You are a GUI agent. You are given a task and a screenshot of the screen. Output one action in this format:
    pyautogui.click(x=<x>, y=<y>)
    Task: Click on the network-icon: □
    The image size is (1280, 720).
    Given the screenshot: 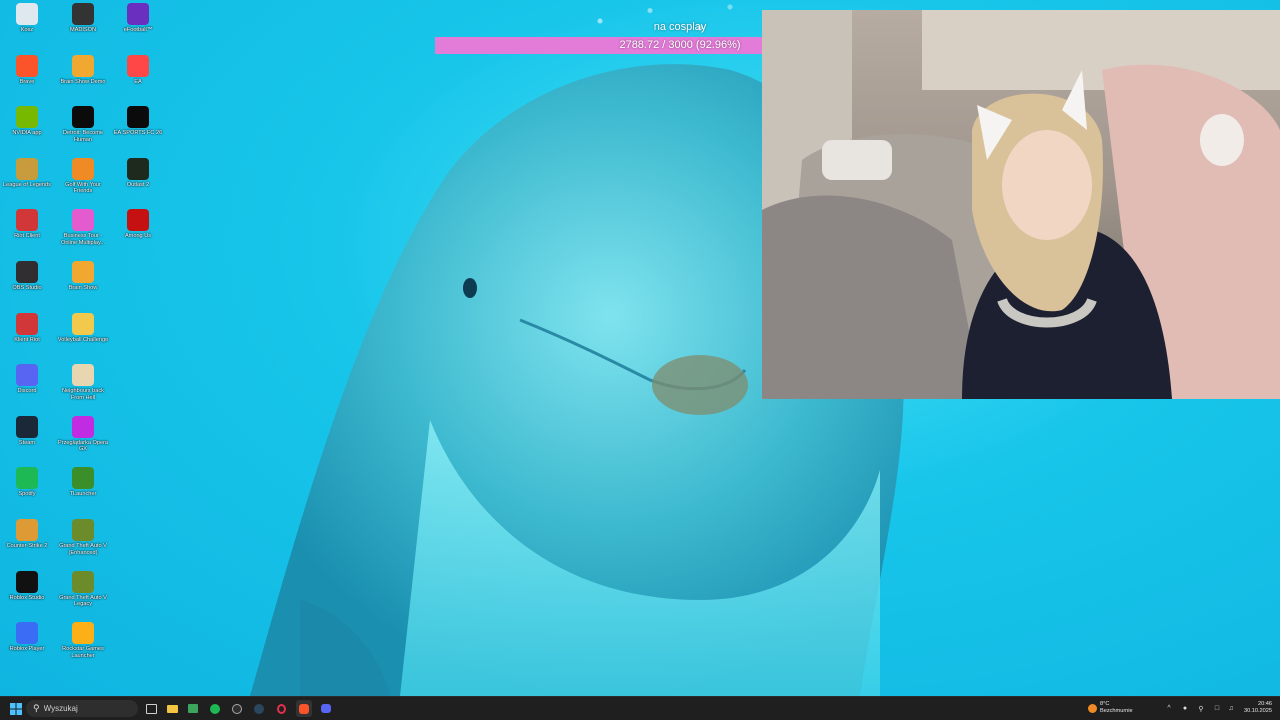 What is the action you would take?
    pyautogui.click(x=1217, y=708)
    